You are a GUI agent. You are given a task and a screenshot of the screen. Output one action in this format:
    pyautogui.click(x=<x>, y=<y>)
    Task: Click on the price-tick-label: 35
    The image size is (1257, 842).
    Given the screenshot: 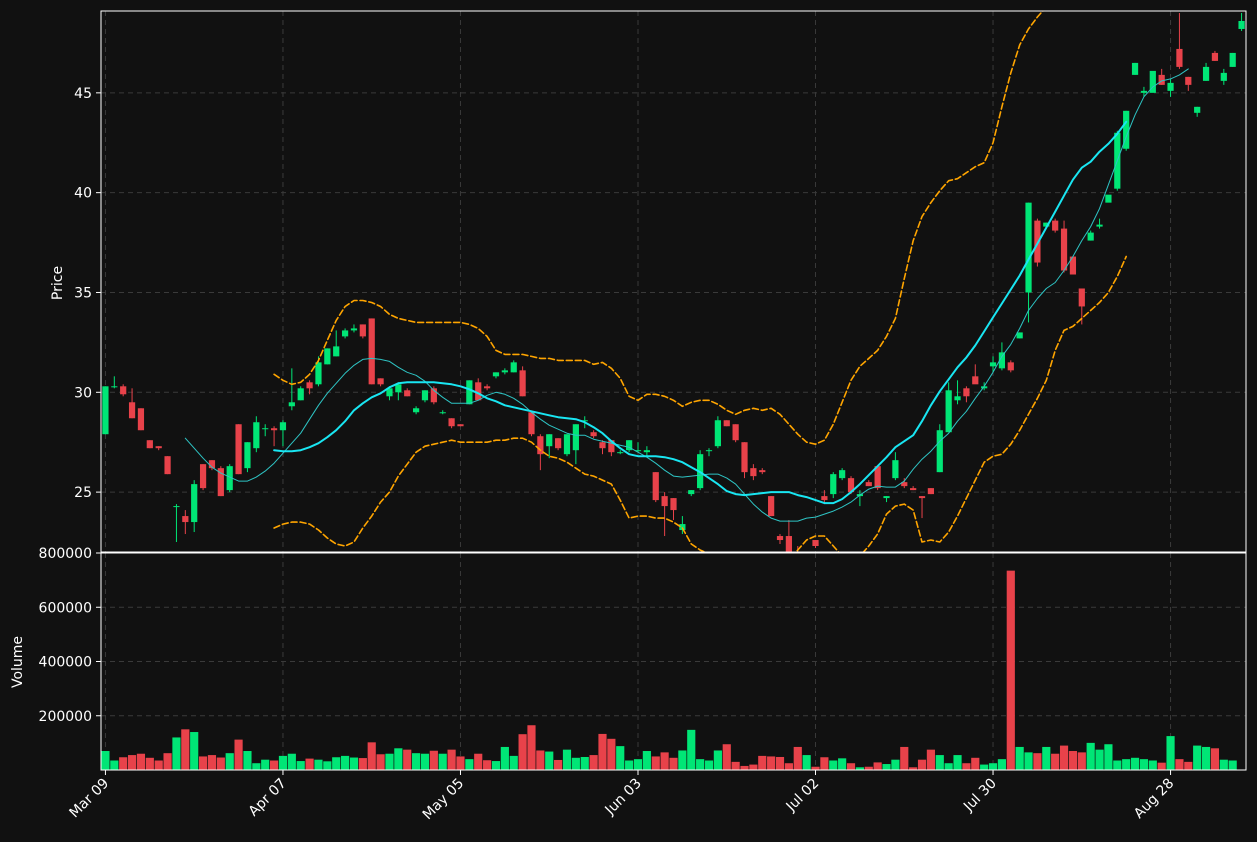 What is the action you would take?
    pyautogui.click(x=83, y=293)
    